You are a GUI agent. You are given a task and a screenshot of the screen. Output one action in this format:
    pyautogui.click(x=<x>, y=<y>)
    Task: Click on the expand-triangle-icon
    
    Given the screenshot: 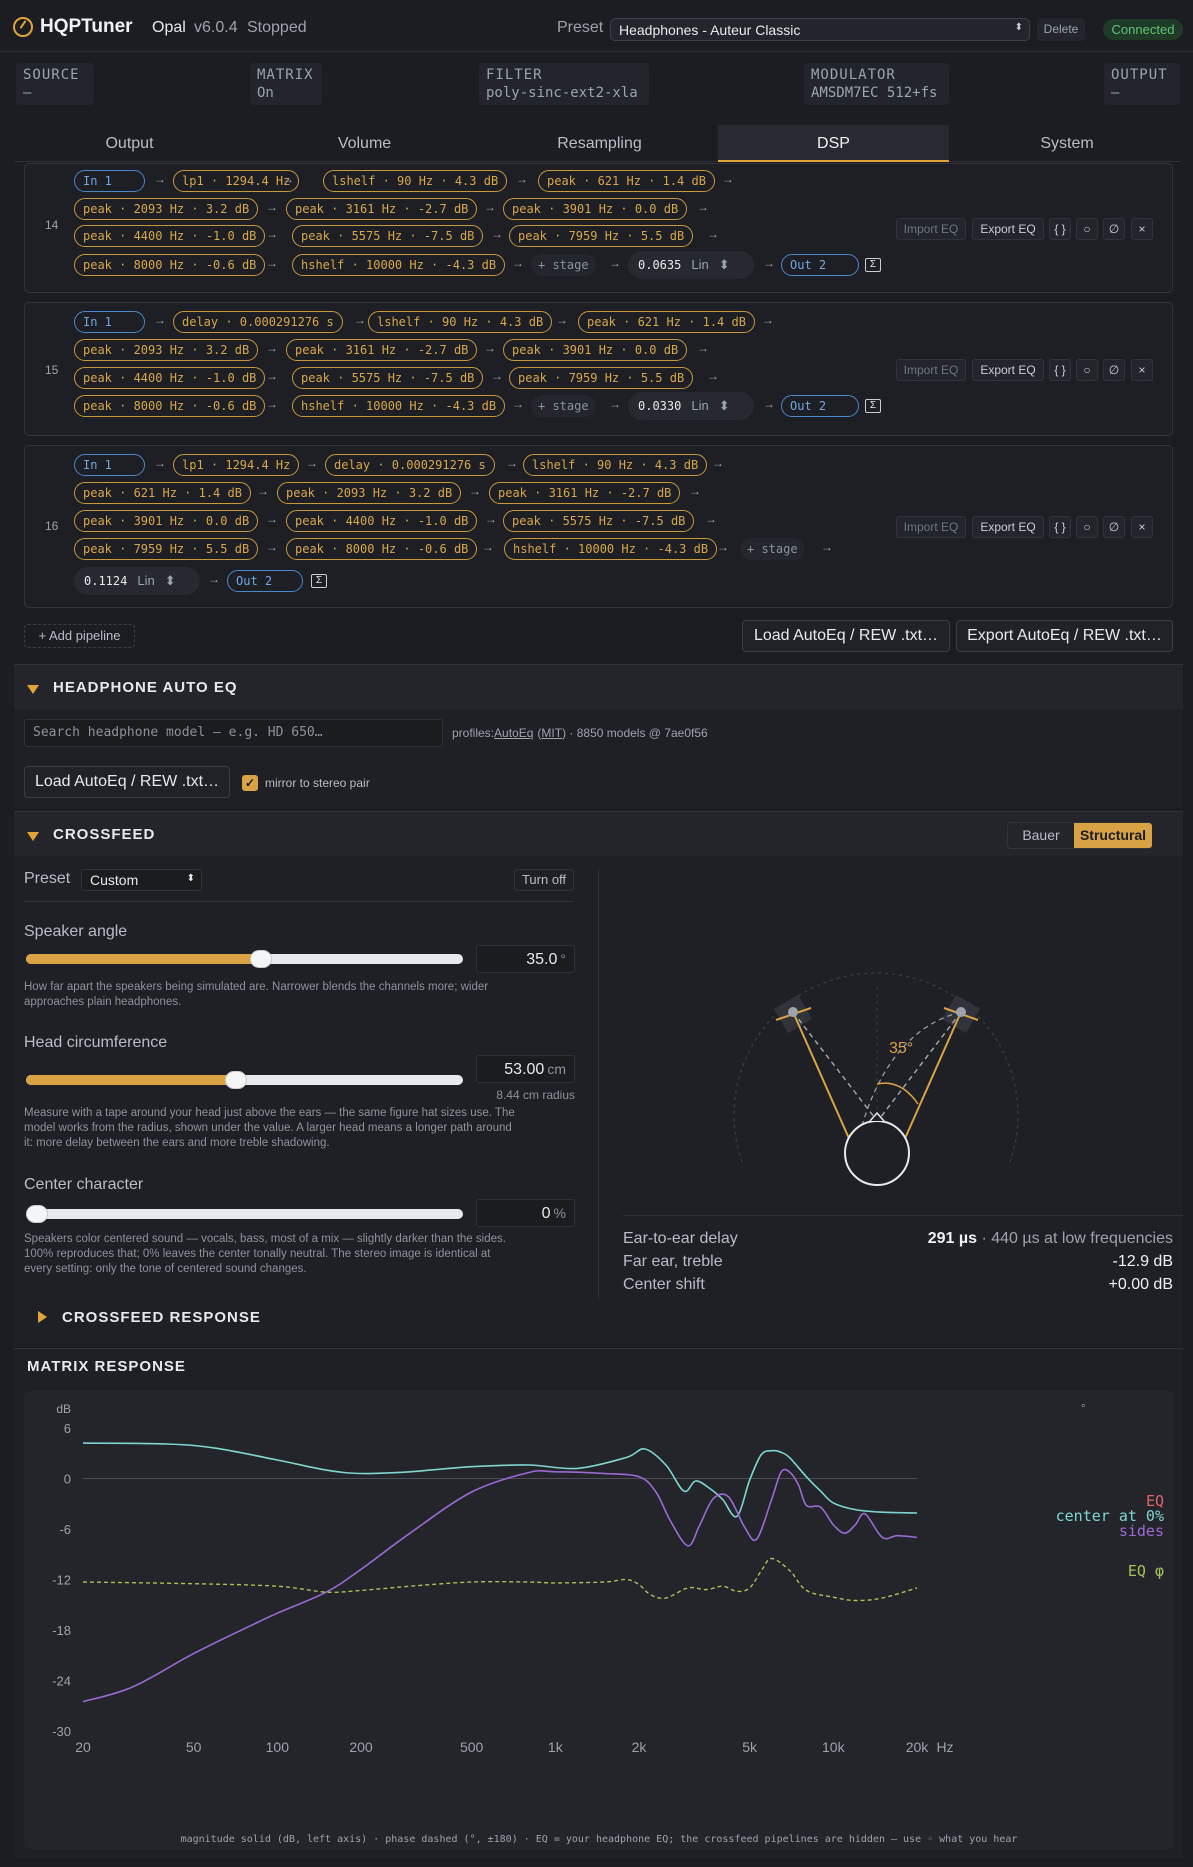 What is the action you would take?
    pyautogui.click(x=42, y=1317)
    